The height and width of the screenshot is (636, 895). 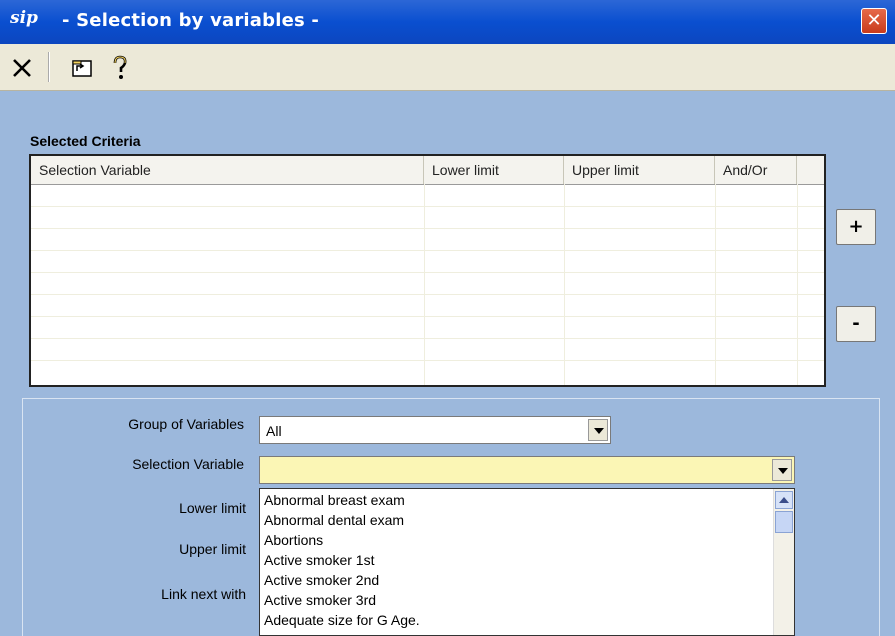 What do you see at coordinates (494, 170) in the screenshot?
I see `column-header-lower-limit: Lower limit` at bounding box center [494, 170].